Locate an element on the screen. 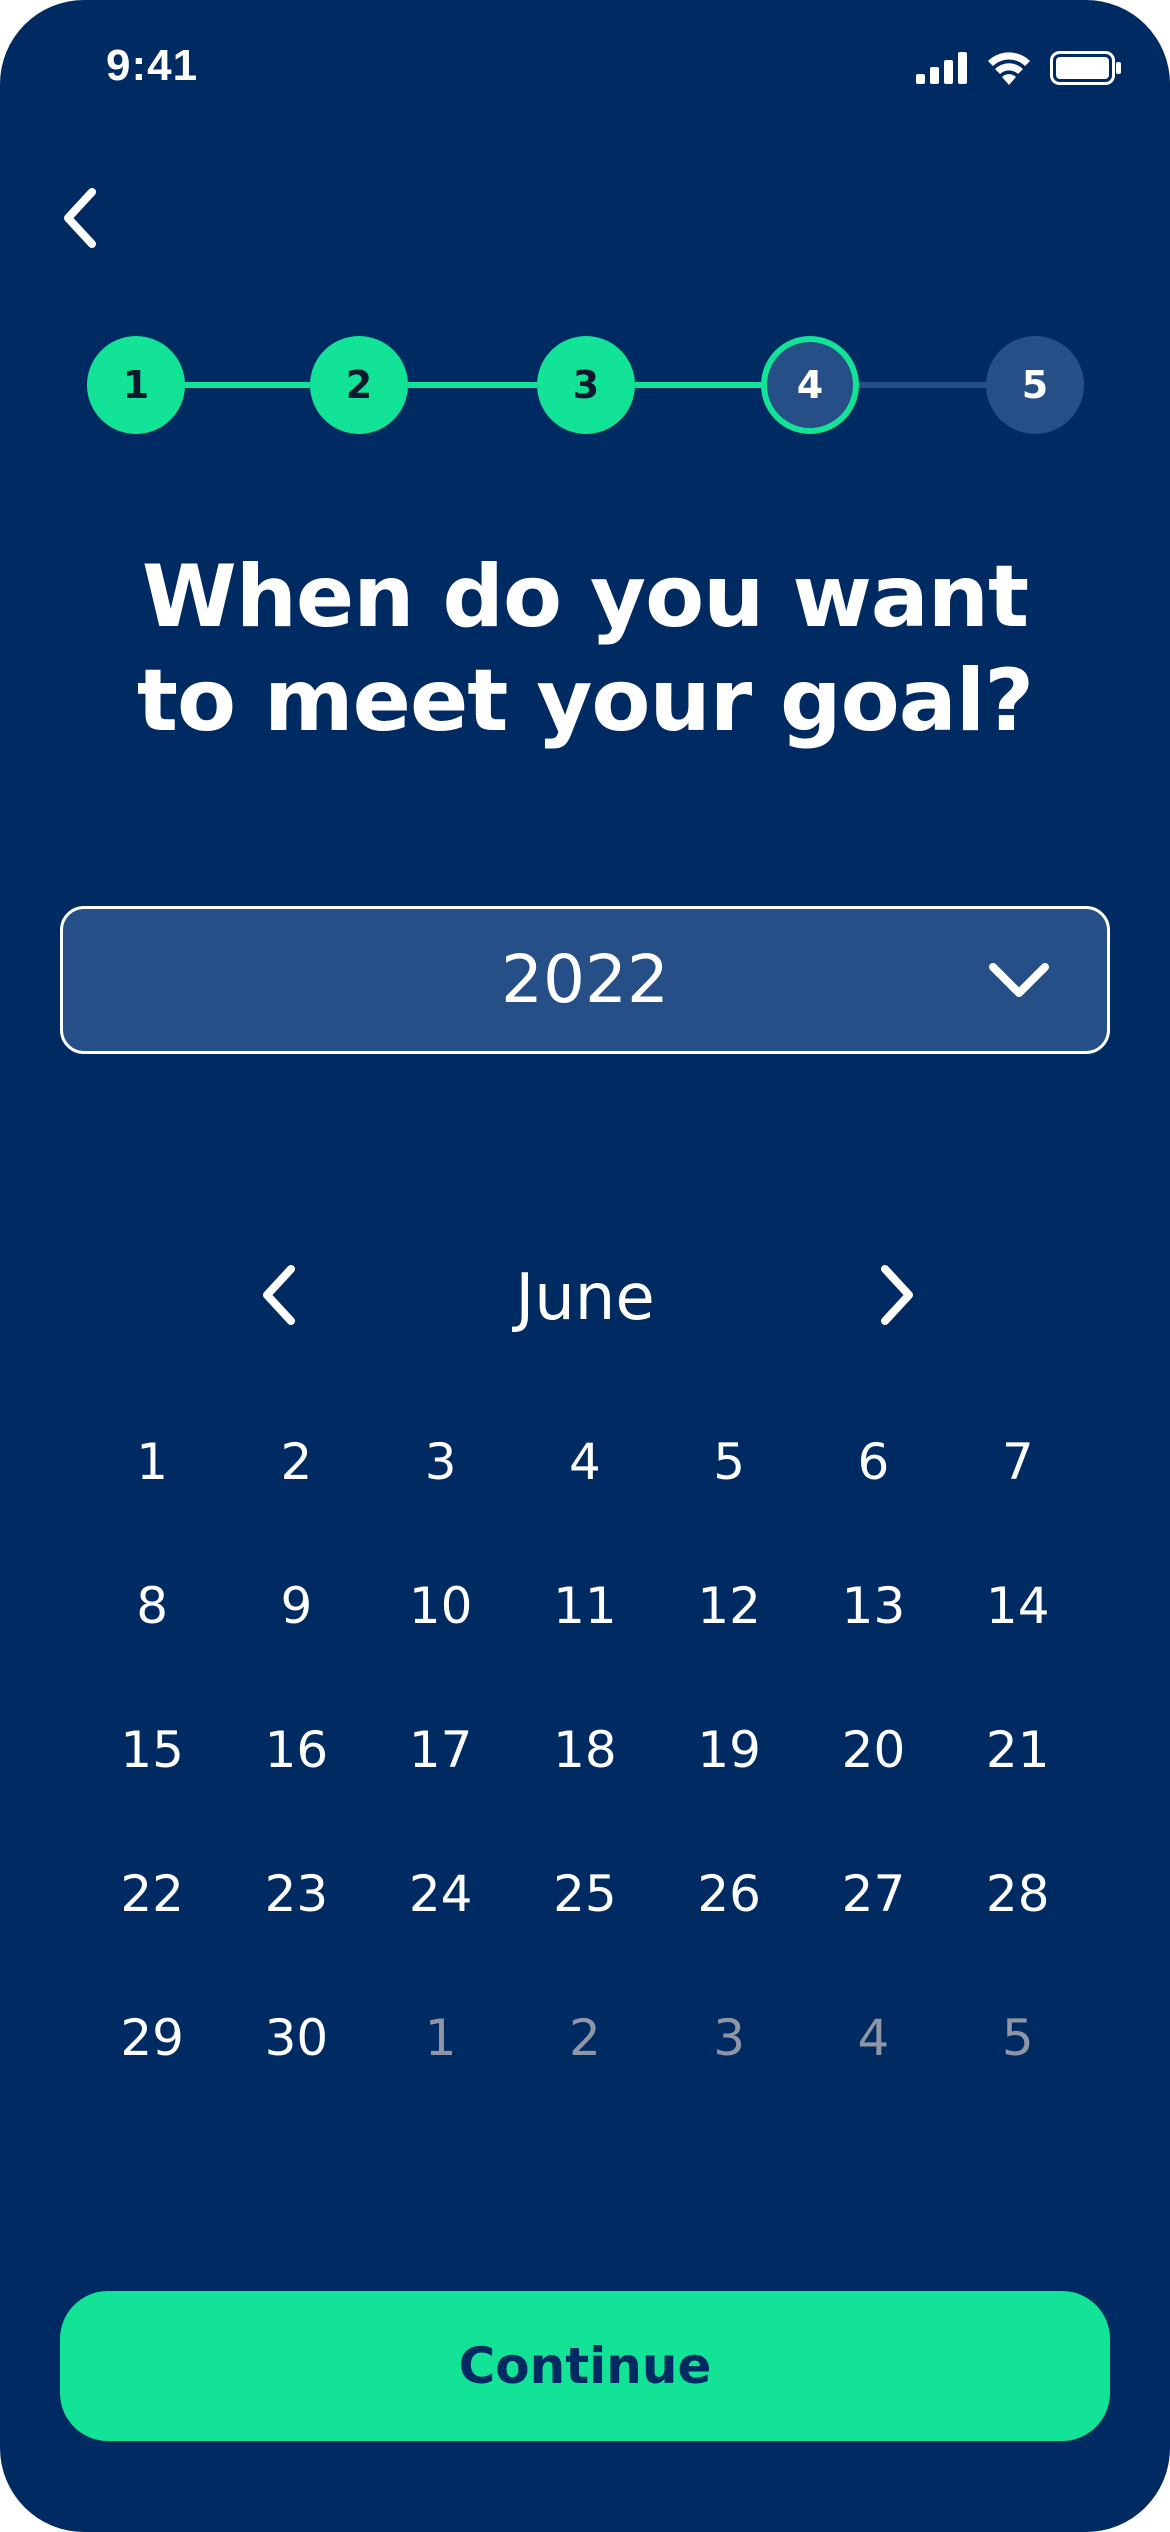  calendar-day: 13 is located at coordinates (873, 1606).